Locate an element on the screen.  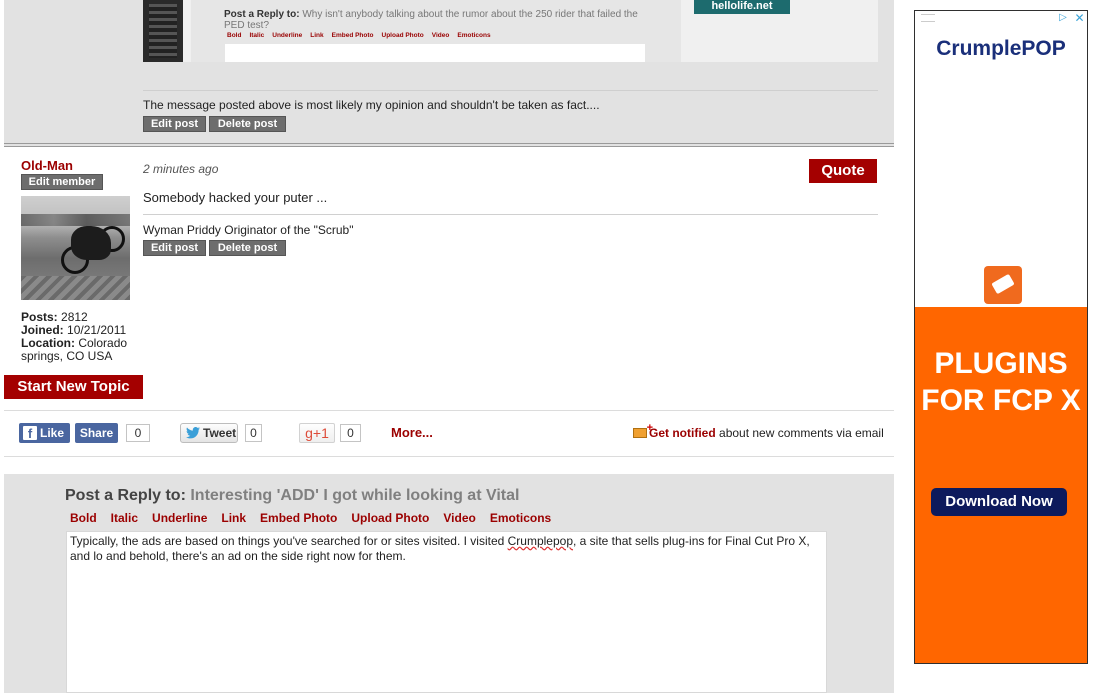
embedded-ad-label: hellolife.net is located at coordinates (742, 7).